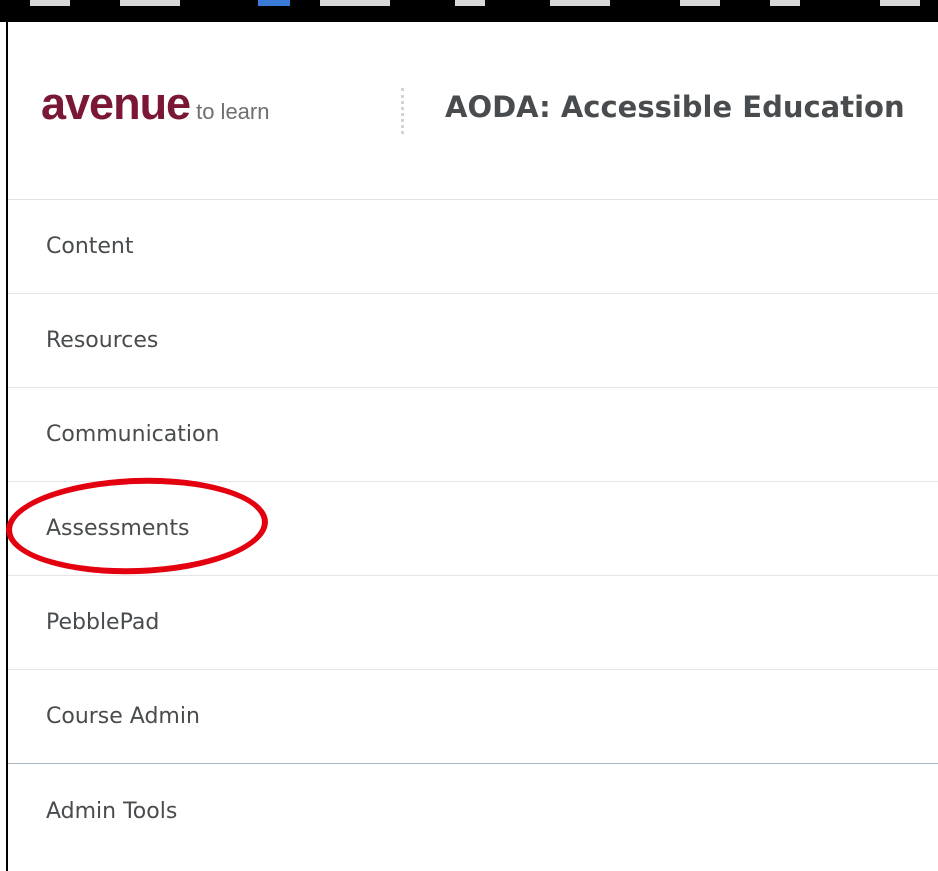  What do you see at coordinates (473, 717) in the screenshot?
I see `nav-item-course-admin: Course Admin` at bounding box center [473, 717].